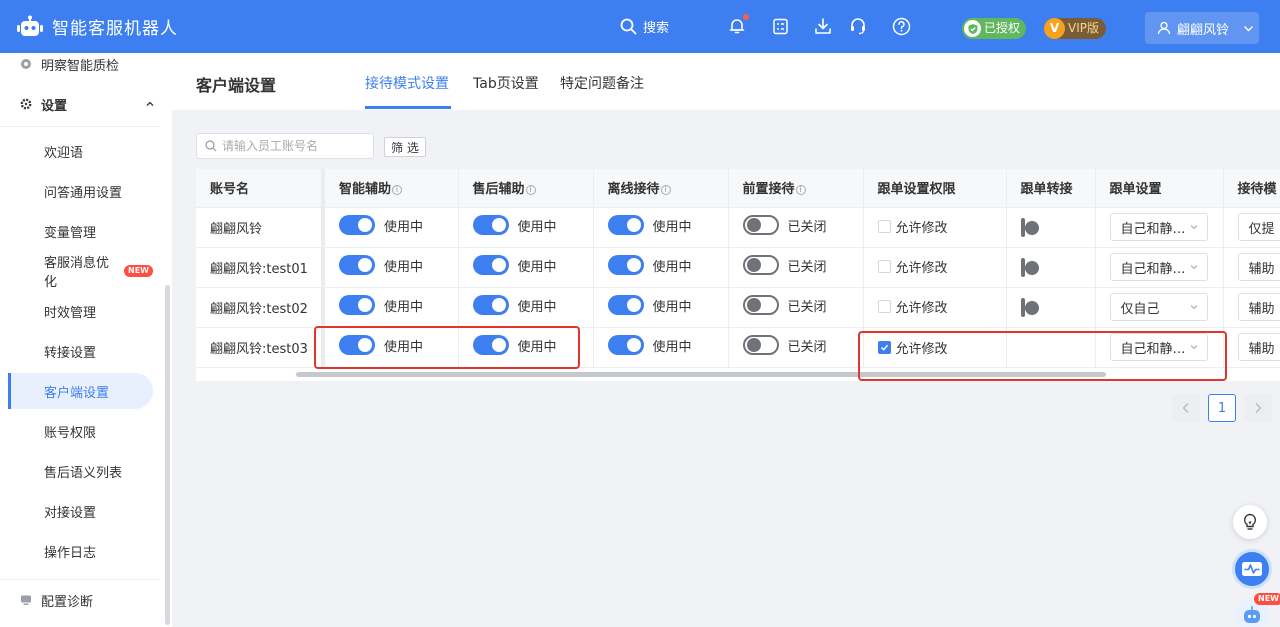 The width and height of the screenshot is (1280, 627). I want to click on sidebar-item-timeliness: 时效管理, so click(80, 311).